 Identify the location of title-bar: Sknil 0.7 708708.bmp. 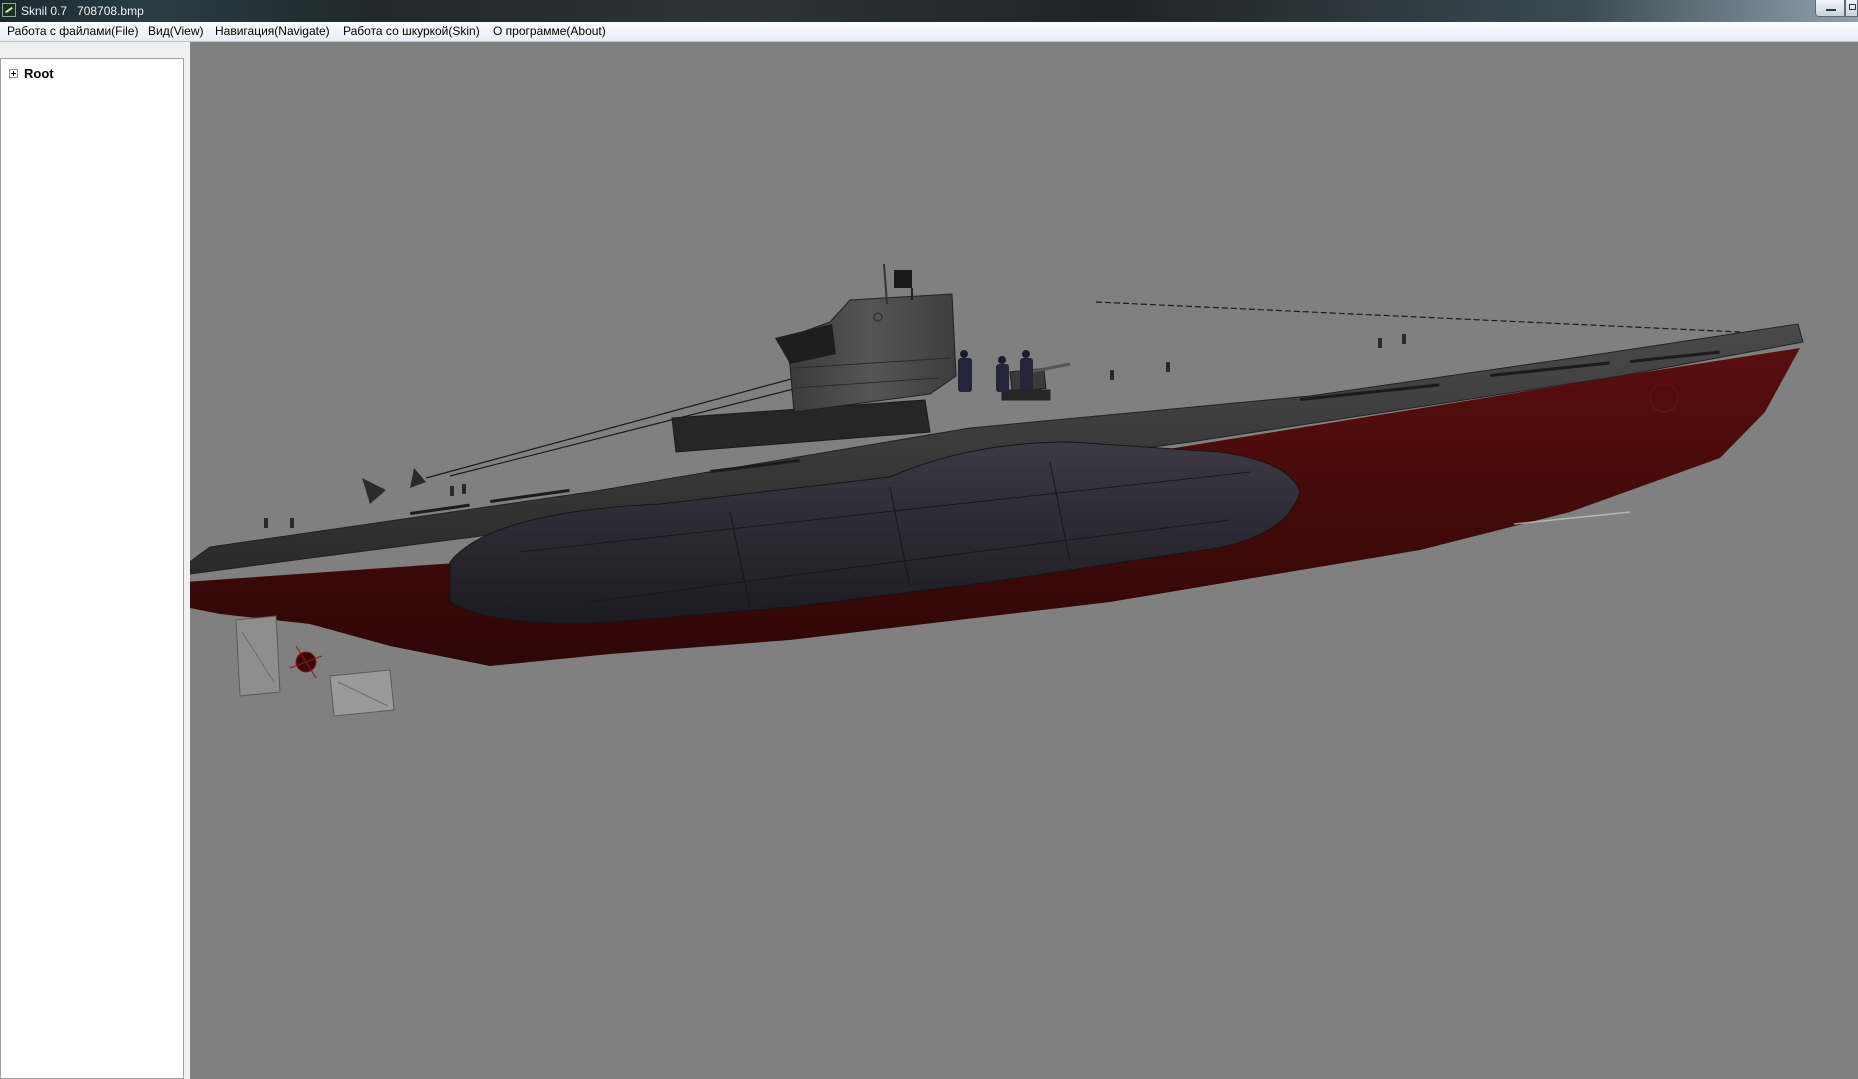
(929, 11).